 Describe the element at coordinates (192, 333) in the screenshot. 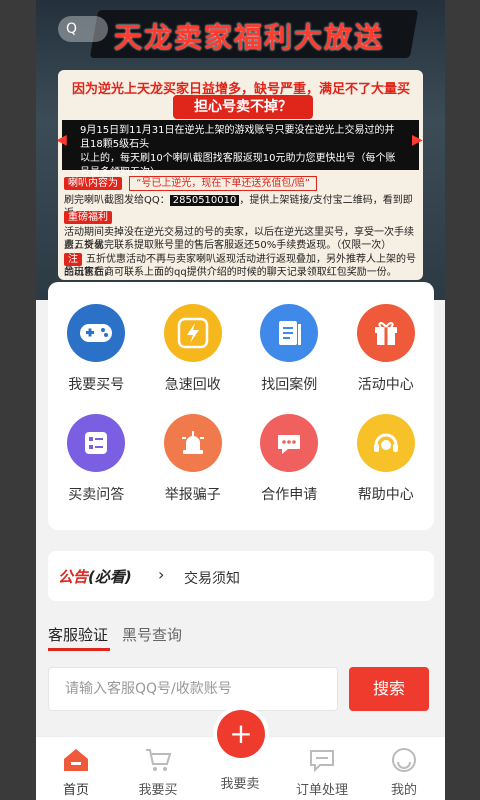

I see `lightning-icon` at that location.